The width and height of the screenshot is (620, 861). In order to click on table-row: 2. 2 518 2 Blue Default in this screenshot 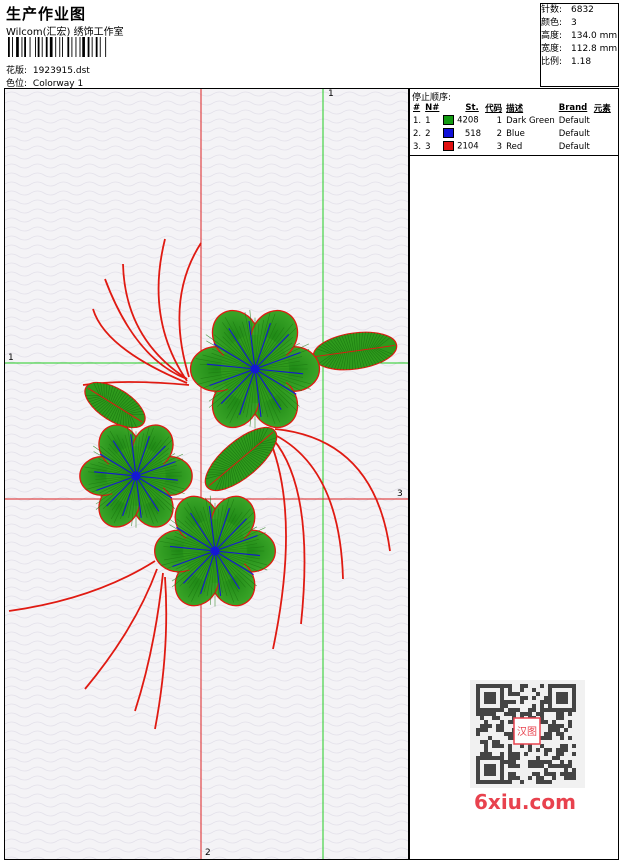, I will do `click(501, 133)`.